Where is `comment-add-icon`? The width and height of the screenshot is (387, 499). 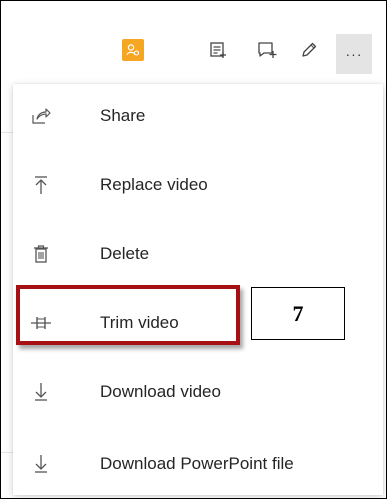
comment-add-icon is located at coordinates (267, 50).